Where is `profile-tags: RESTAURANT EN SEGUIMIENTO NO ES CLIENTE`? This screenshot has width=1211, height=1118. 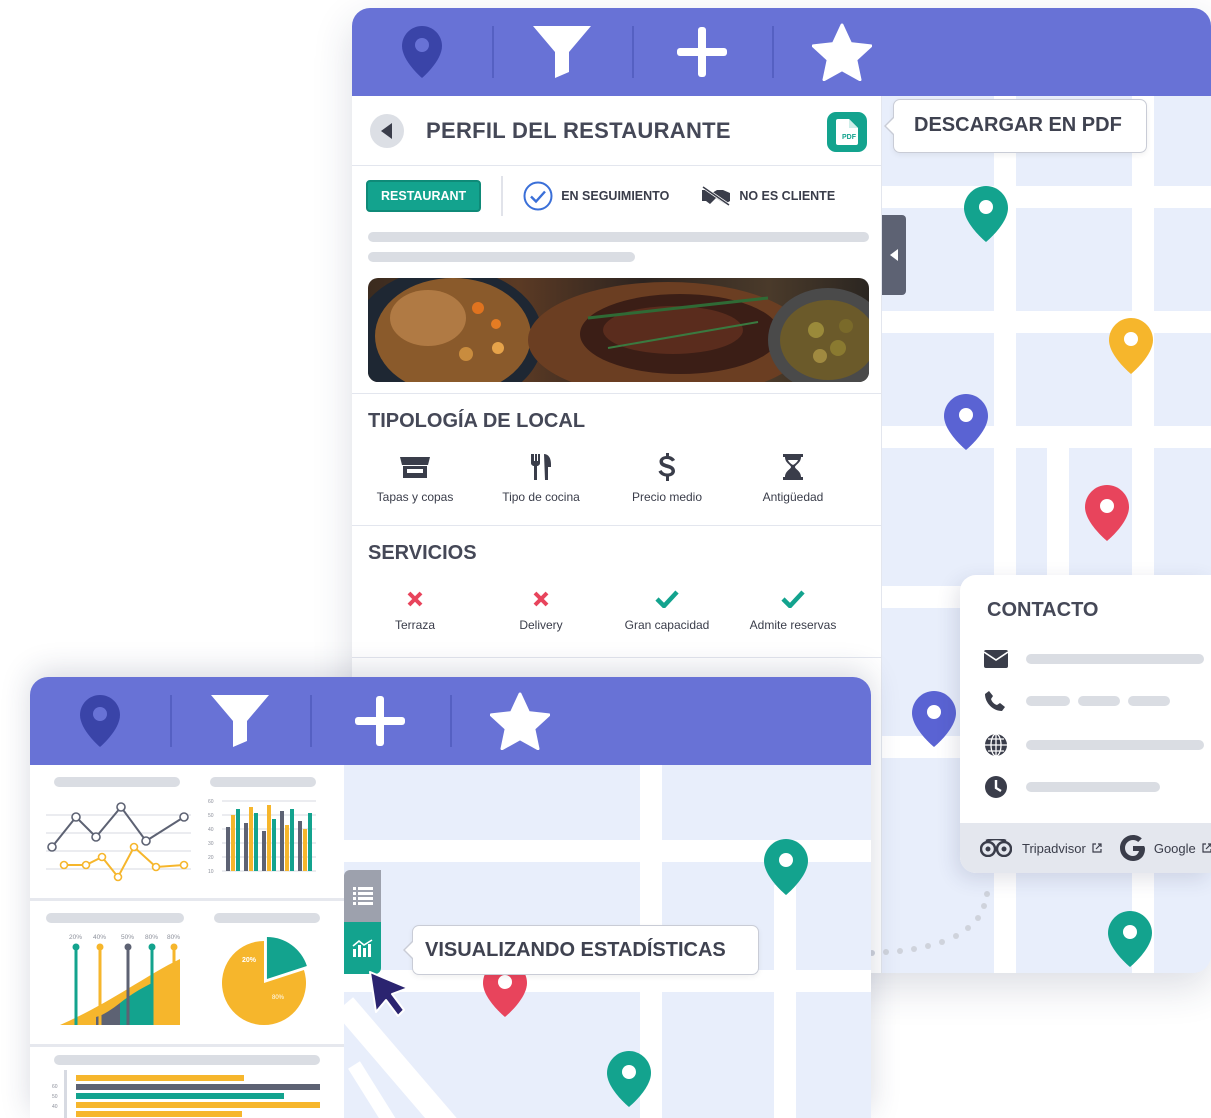
profile-tags: RESTAURANT EN SEGUIMIENTO NO ES CLIENTE is located at coordinates (616, 196).